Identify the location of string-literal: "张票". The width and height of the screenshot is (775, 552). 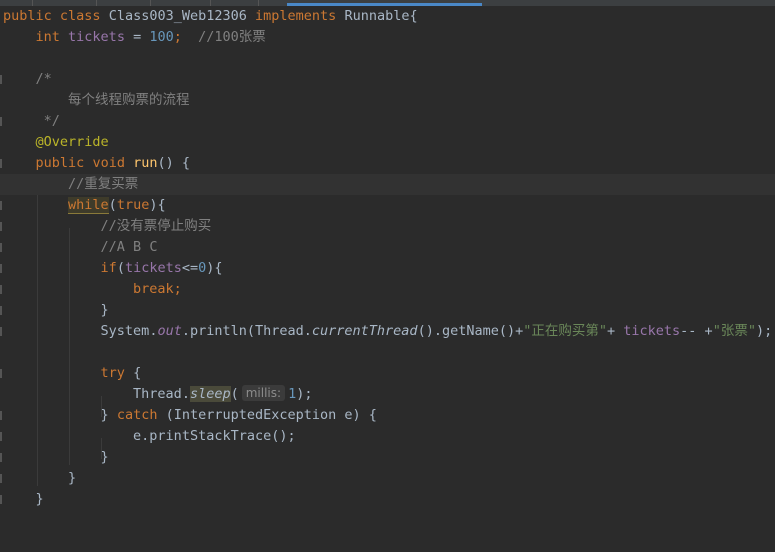
(734, 331).